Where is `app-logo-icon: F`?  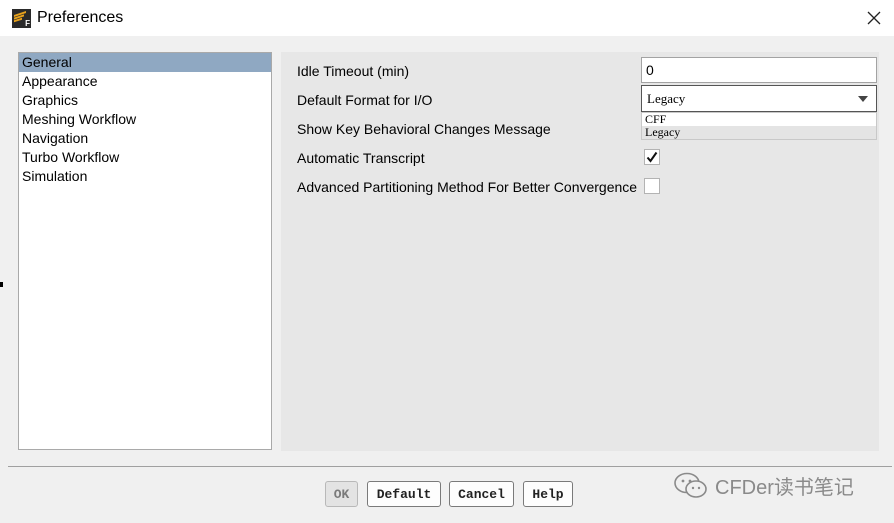 app-logo-icon: F is located at coordinates (21, 18).